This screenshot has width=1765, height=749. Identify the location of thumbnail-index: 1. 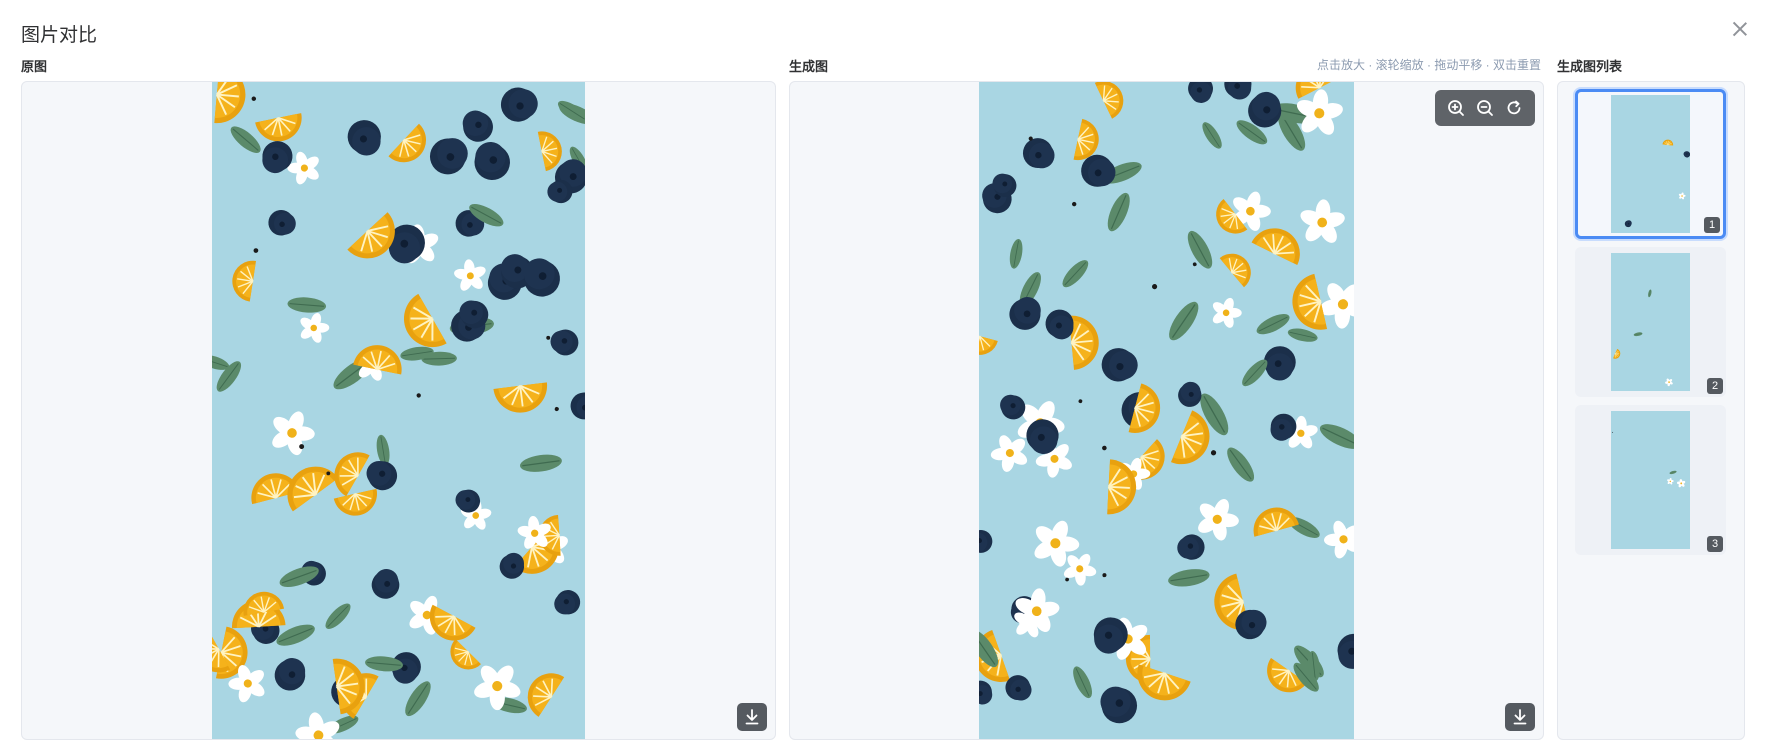
(1712, 225).